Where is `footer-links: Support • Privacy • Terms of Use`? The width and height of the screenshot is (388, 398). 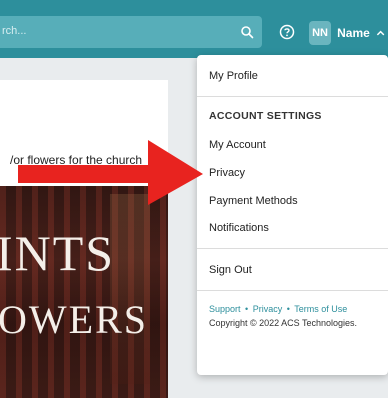
footer-links: Support • Privacy • Terms of Use is located at coordinates (278, 309).